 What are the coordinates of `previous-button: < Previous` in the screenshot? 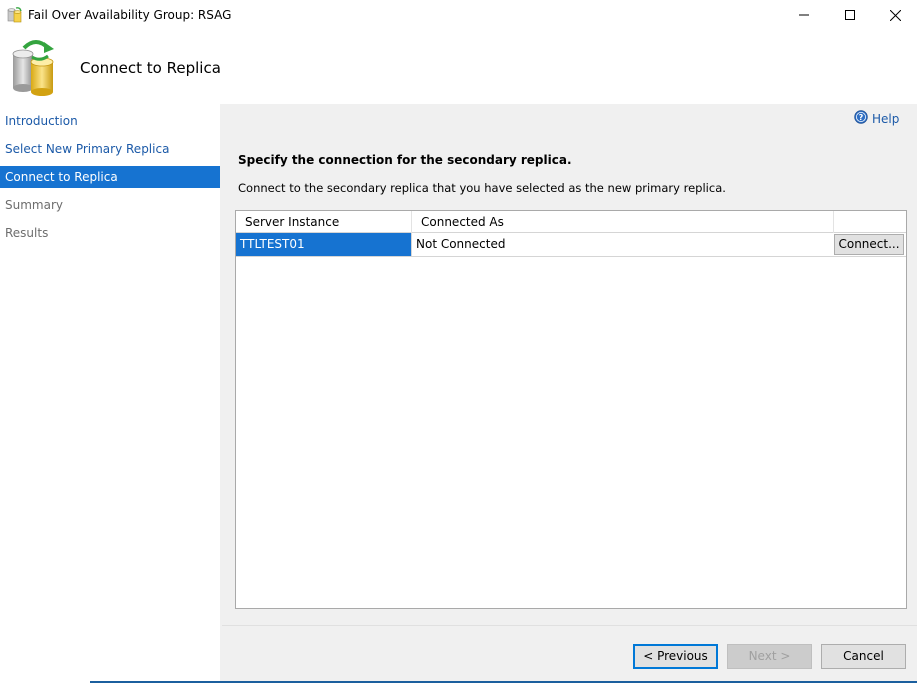 It's located at (675, 656).